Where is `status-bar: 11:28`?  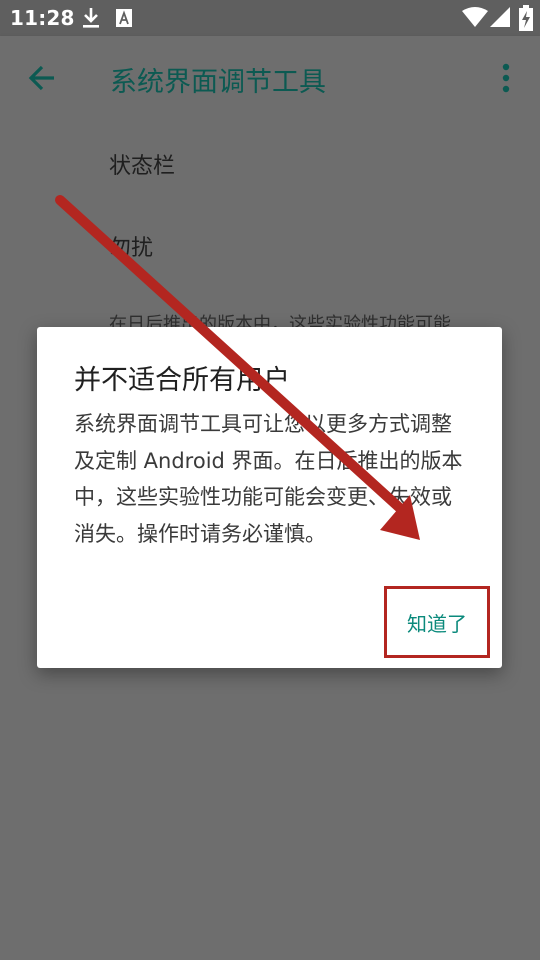
status-bar: 11:28 is located at coordinates (270, 18).